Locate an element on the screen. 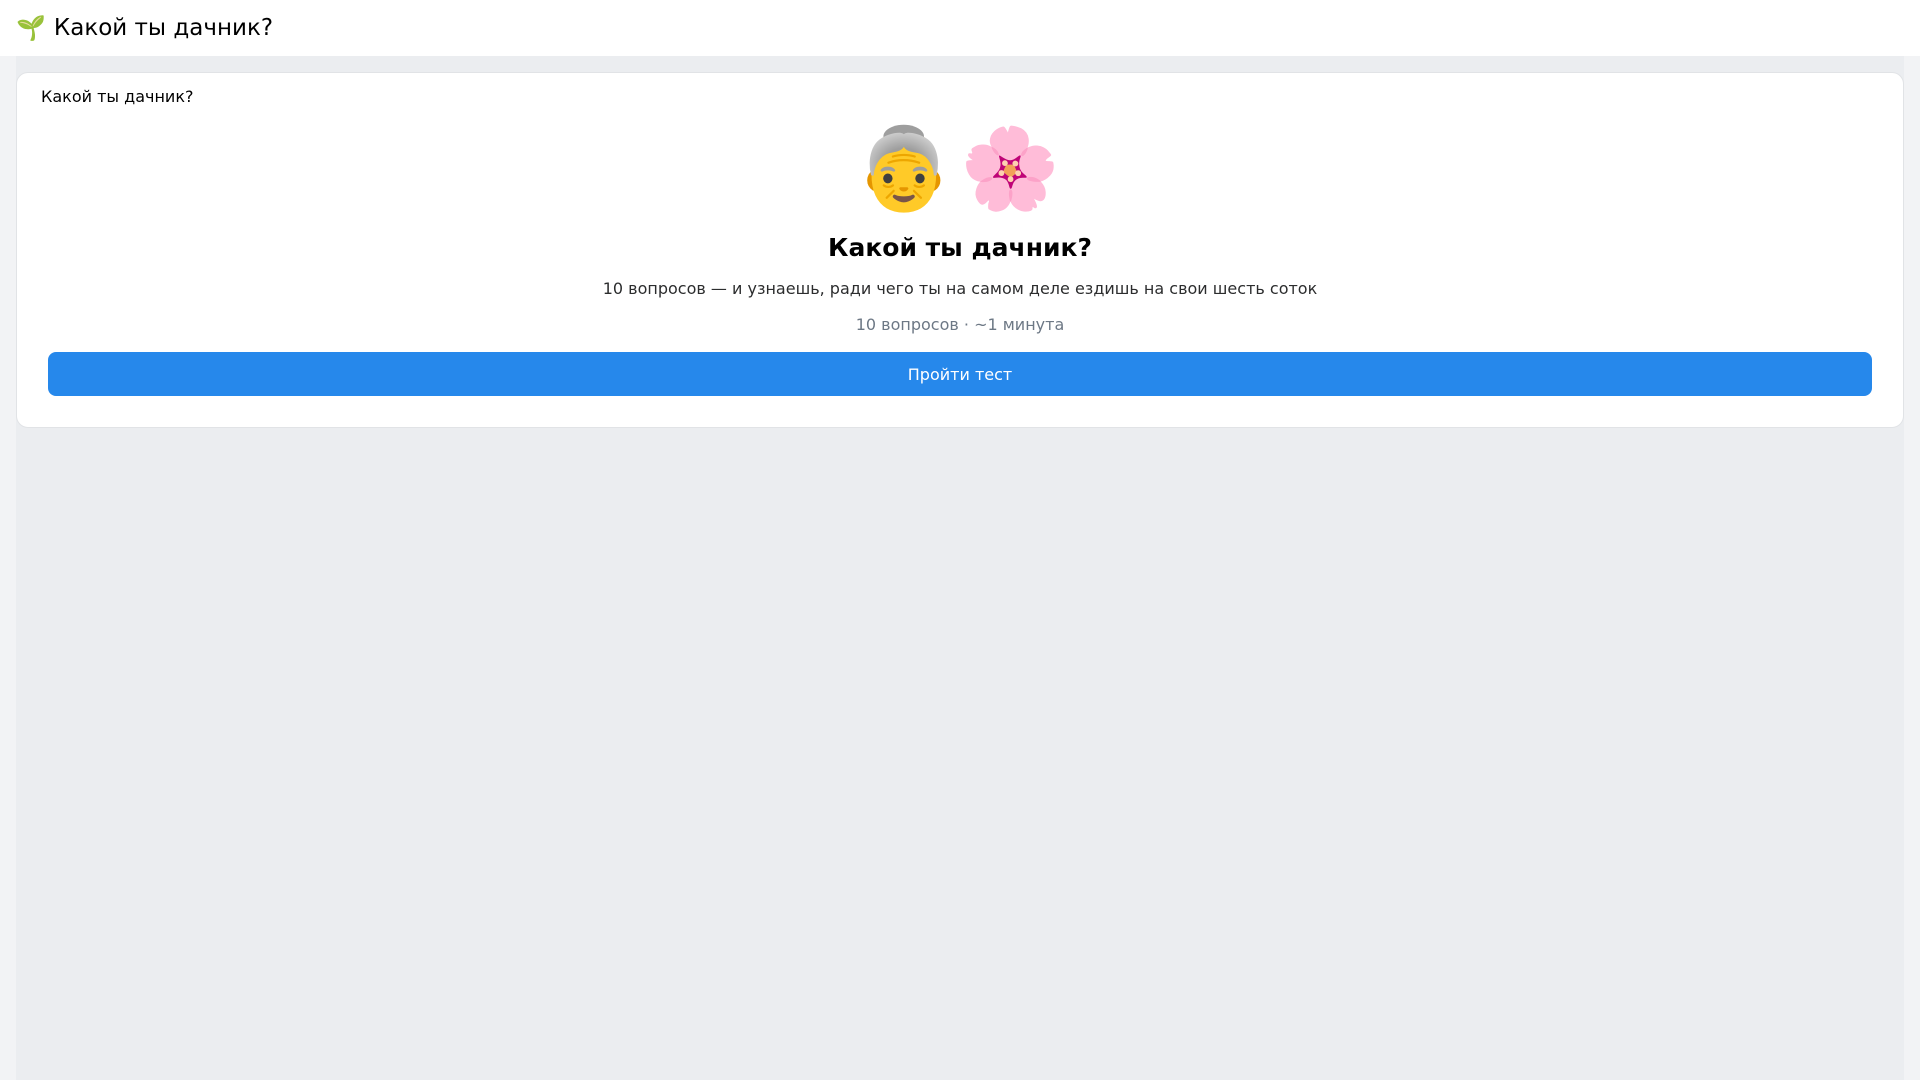  app-title: Какой ты дачник? is located at coordinates (163, 28).